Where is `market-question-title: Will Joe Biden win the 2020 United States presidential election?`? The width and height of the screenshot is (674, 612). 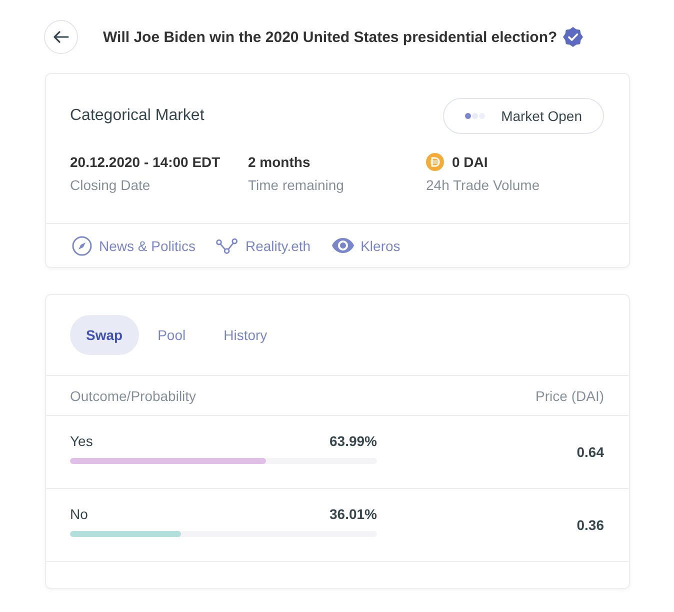 market-question-title: Will Joe Biden win the 2020 United States presidential election? is located at coordinates (330, 37).